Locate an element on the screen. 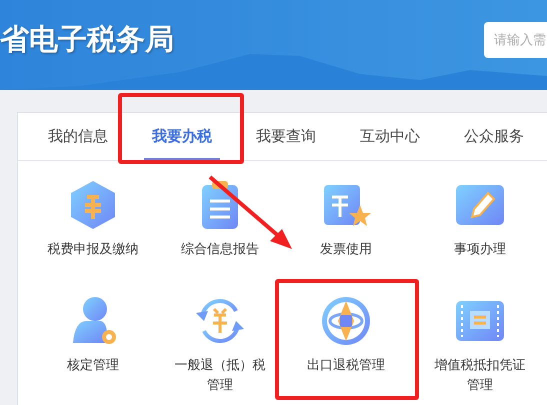 This screenshot has height=405, width=547. service-label: 事项办理 is located at coordinates (480, 250).